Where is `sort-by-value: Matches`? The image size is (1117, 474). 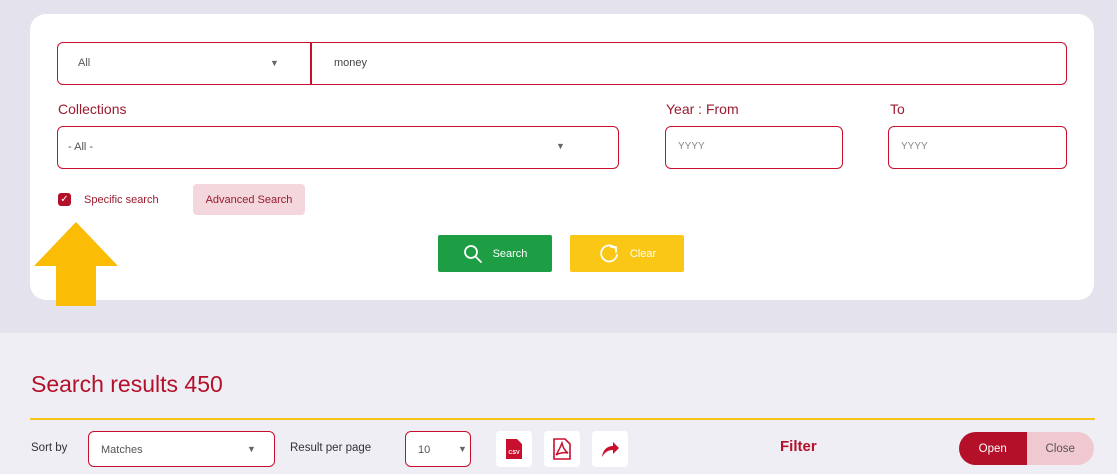 sort-by-value: Matches is located at coordinates (122, 450).